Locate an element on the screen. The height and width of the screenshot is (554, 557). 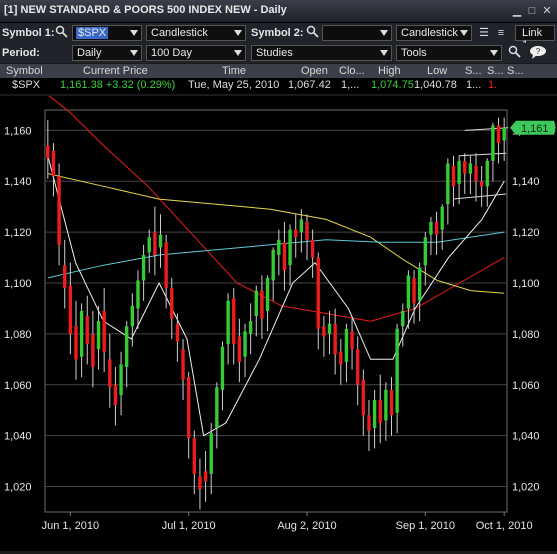
studies-select: Studies is located at coordinates (321, 53).